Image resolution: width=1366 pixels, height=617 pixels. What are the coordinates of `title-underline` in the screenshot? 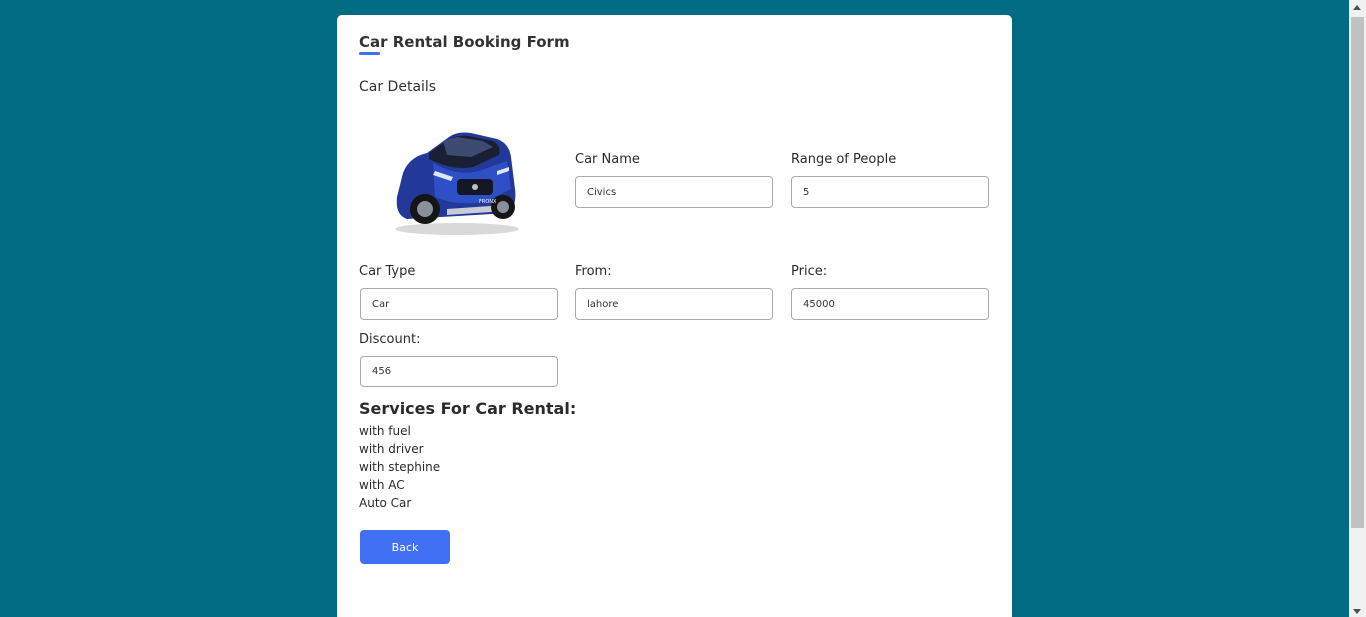 It's located at (369, 53).